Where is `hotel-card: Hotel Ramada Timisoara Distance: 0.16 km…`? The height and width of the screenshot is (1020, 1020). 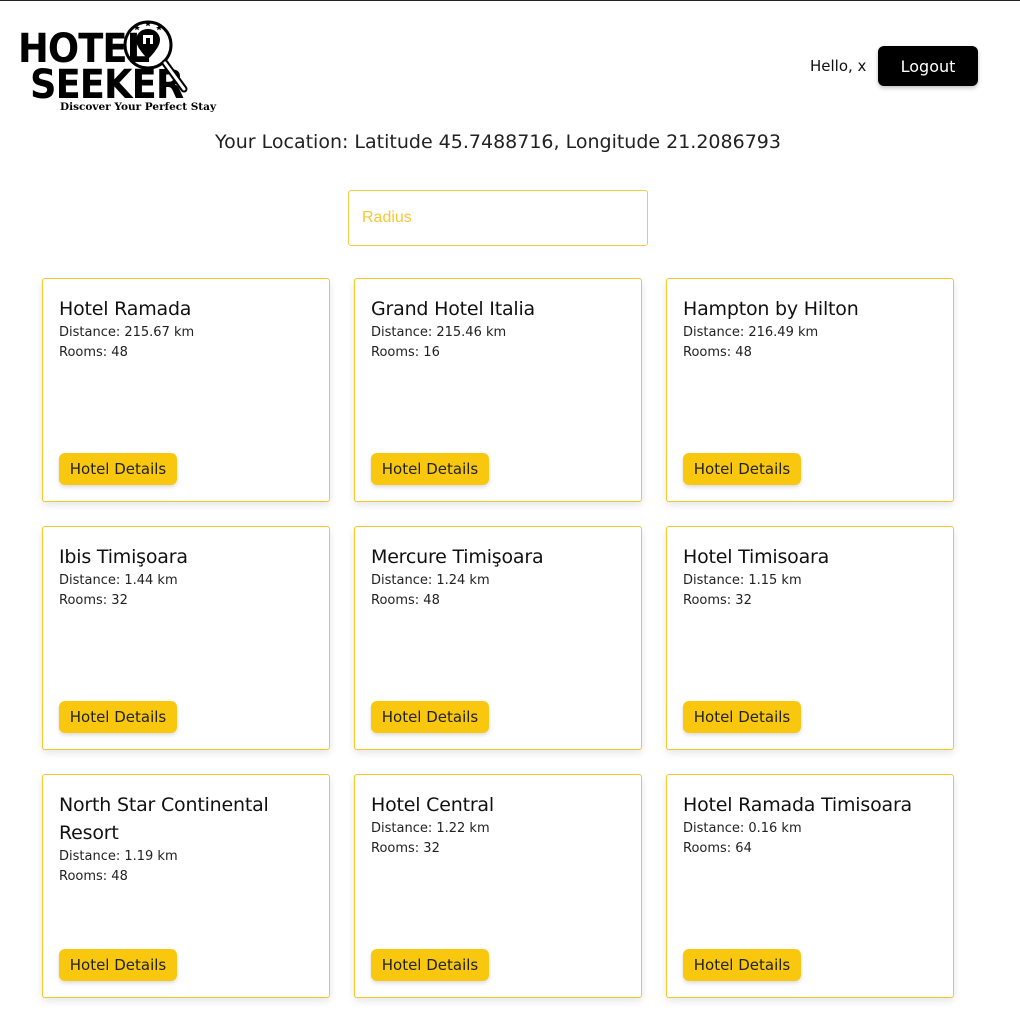 hotel-card: Hotel Ramada Timisoara Distance: 0.16 km… is located at coordinates (810, 886).